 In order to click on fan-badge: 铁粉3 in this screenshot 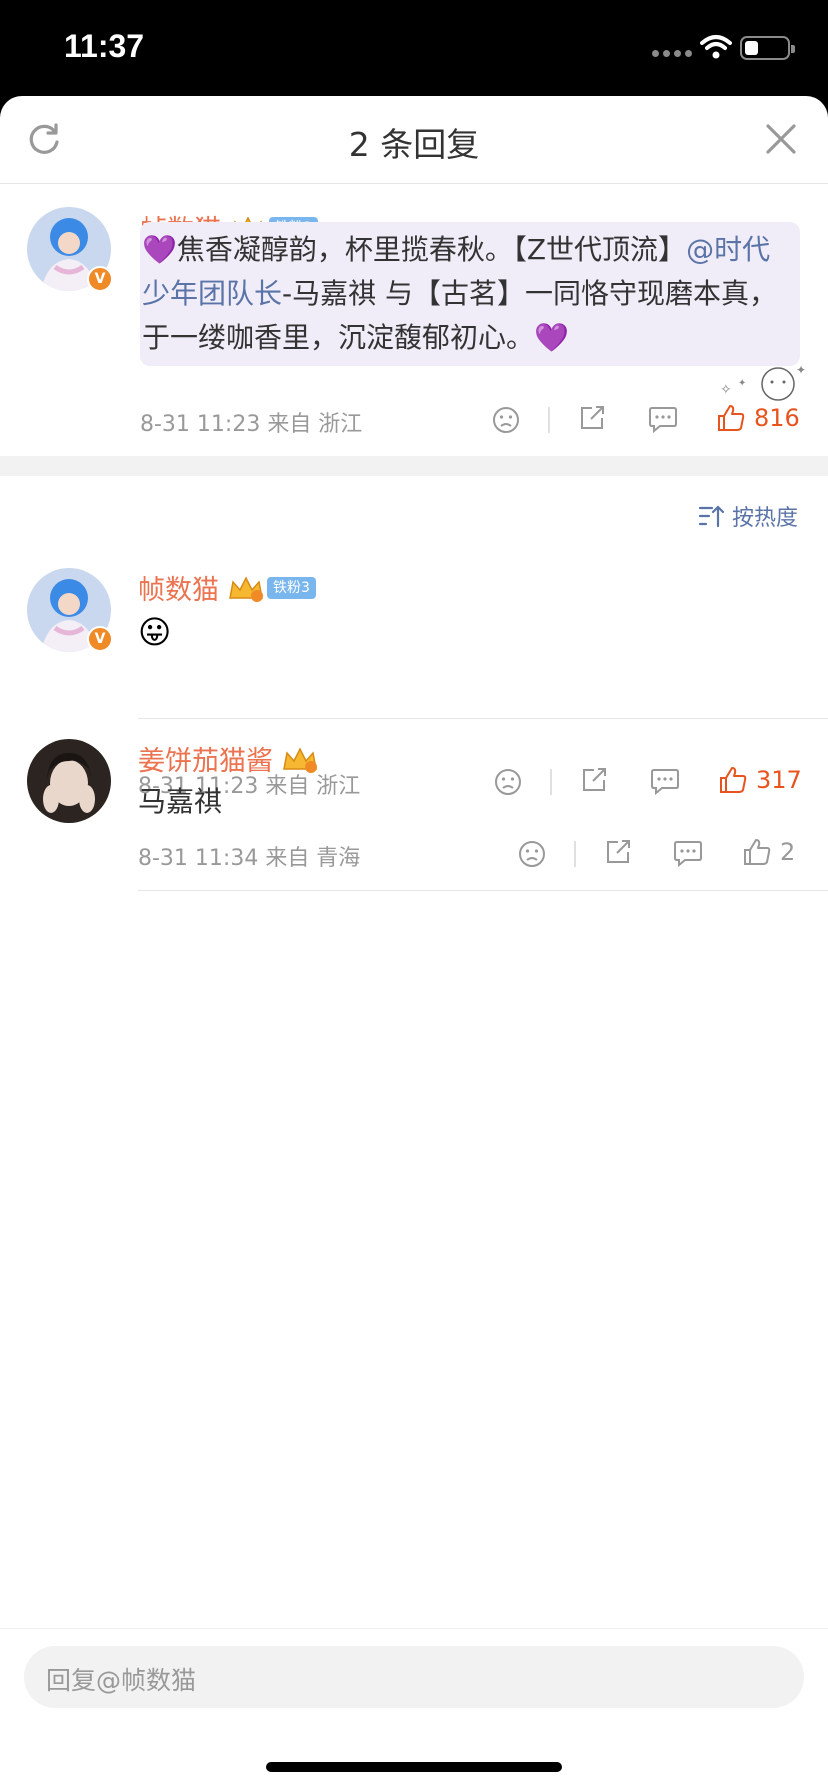, I will do `click(291, 587)`.